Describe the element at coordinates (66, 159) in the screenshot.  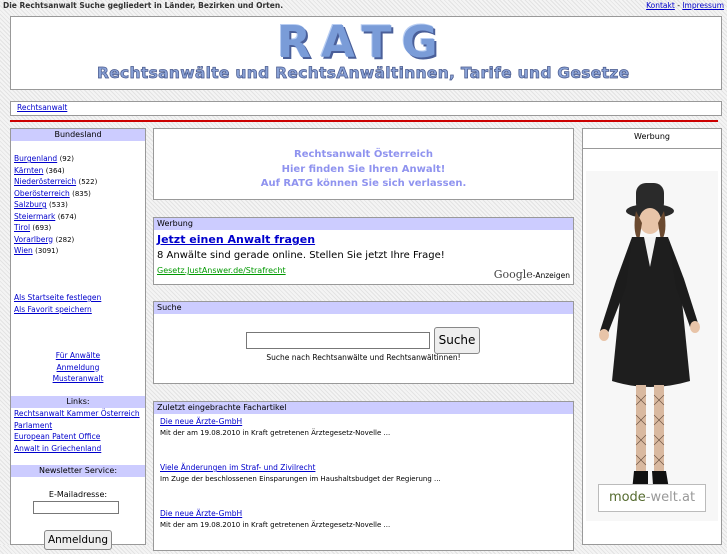
I see `state-count: (92)` at that location.